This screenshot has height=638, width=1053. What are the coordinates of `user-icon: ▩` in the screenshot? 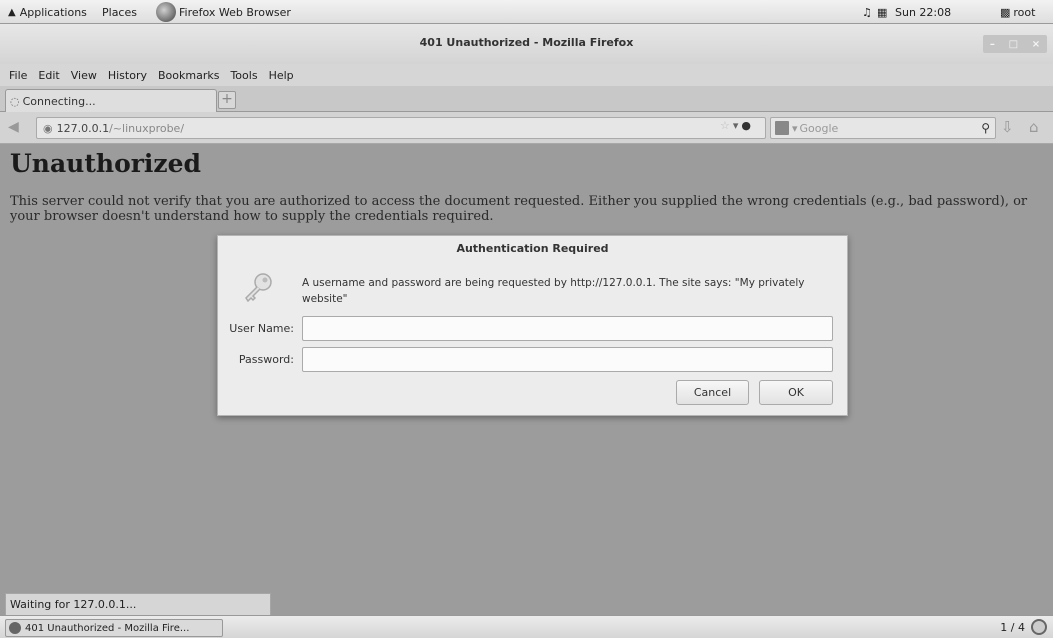 It's located at (1005, 12).